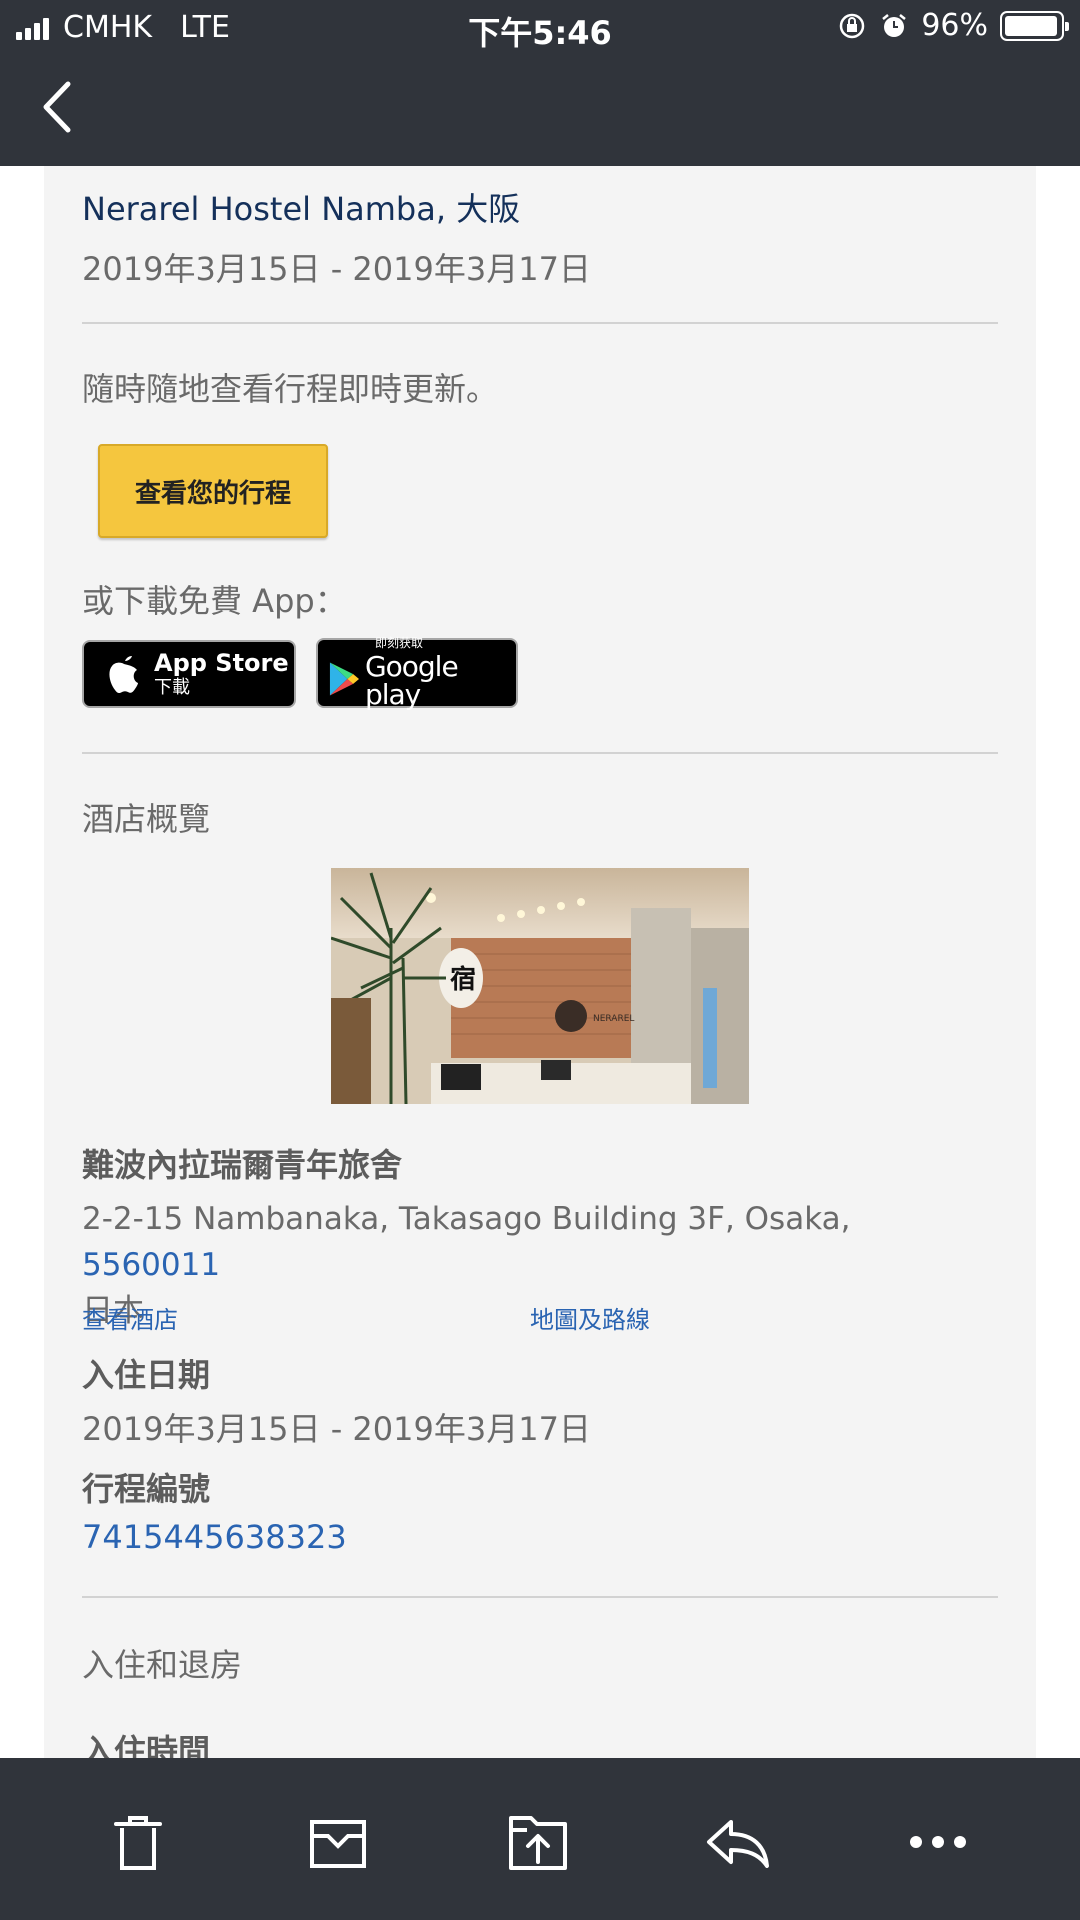 This screenshot has height=1920, width=1080. What do you see at coordinates (151, 1265) in the screenshot?
I see `postal-code-link: 5560011` at bounding box center [151, 1265].